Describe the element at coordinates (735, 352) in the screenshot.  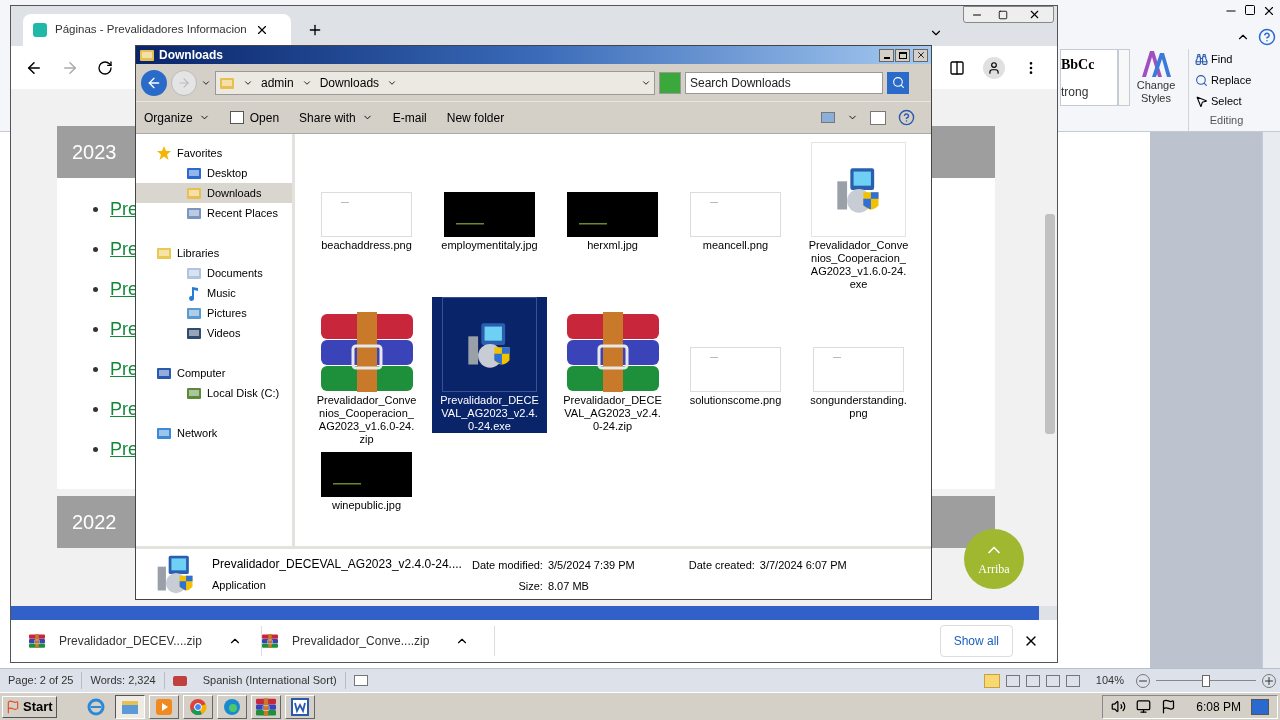
I see `file-item: solutionscome.png` at that location.